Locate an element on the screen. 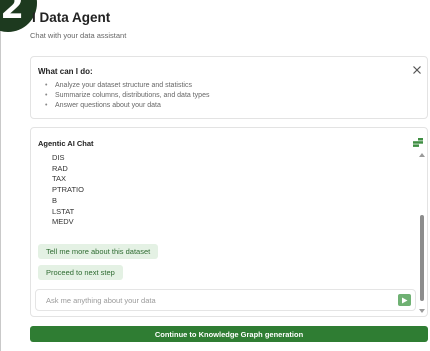  chat-message: DIS RAD TAX PTRATIO B LSTAT MEDV is located at coordinates (68, 190).